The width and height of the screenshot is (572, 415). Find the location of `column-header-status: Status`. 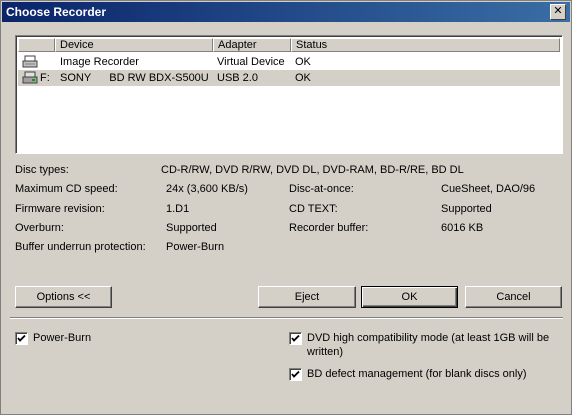

column-header-status: Status is located at coordinates (425, 45).